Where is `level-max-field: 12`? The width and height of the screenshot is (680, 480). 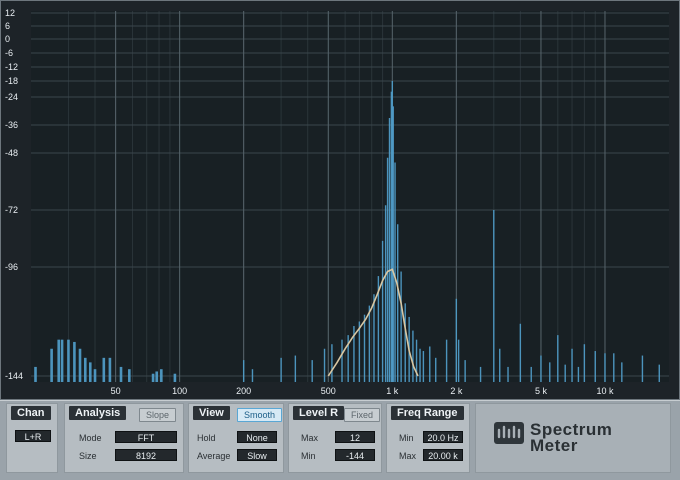 level-max-field: 12 is located at coordinates (355, 437).